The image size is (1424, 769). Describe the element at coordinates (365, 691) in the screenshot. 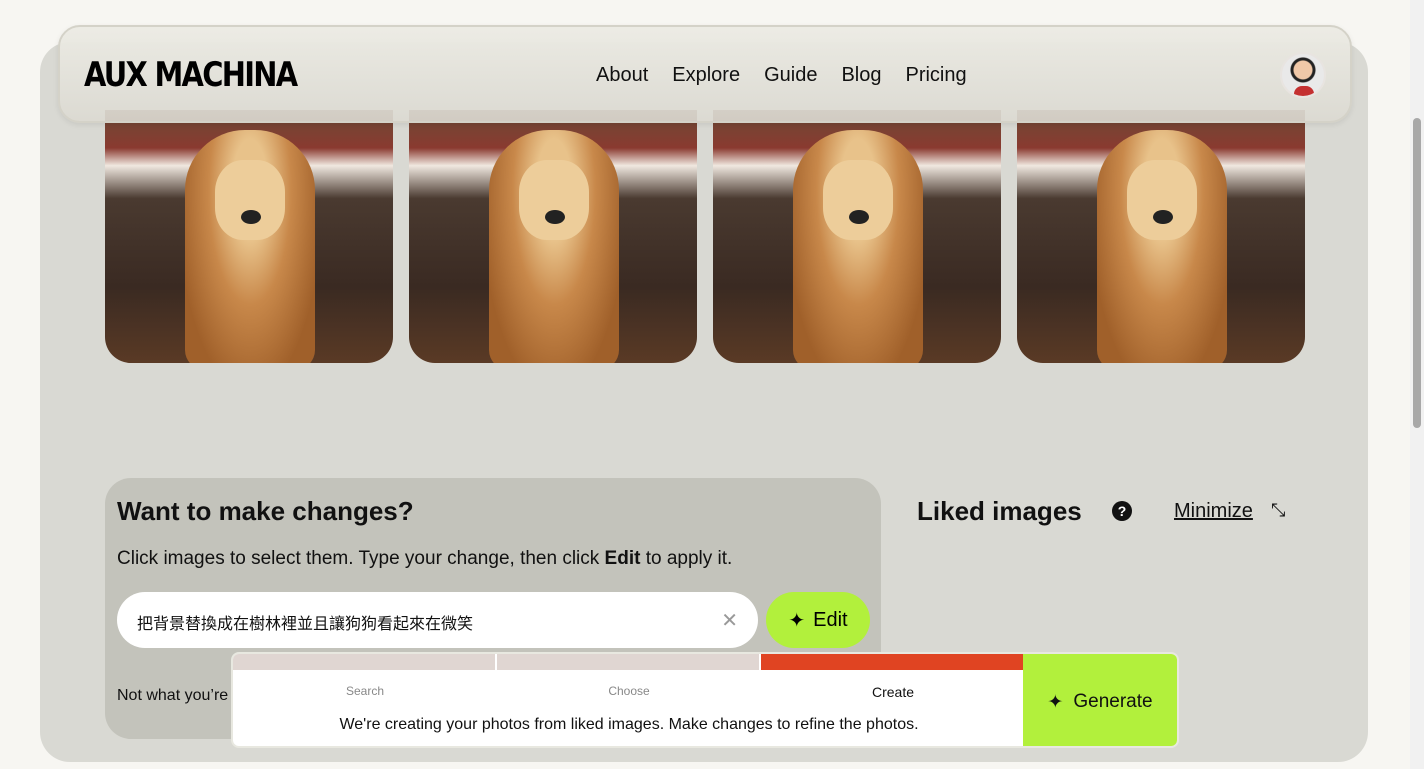

I see `step-search: Search` at that location.